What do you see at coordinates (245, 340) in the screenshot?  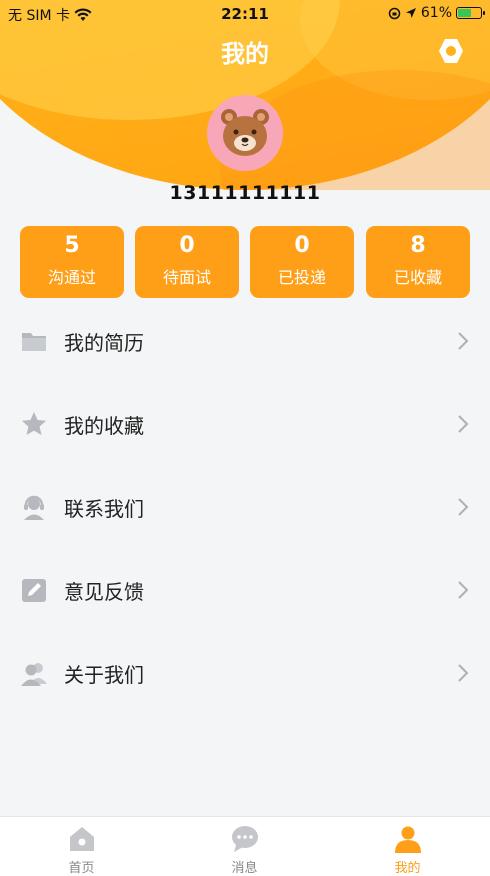 I see `menu-item-resume: 我的简历` at bounding box center [245, 340].